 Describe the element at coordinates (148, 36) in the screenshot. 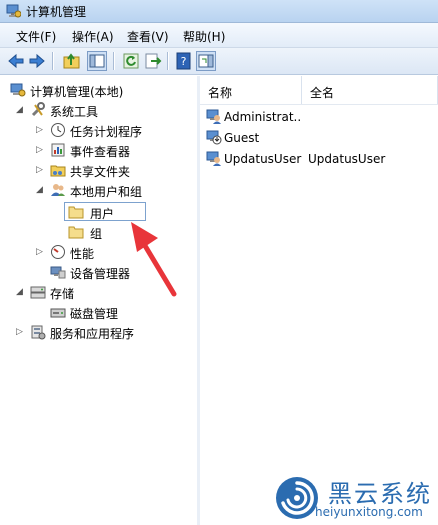

I see `menu-view: 查看(V)` at that location.